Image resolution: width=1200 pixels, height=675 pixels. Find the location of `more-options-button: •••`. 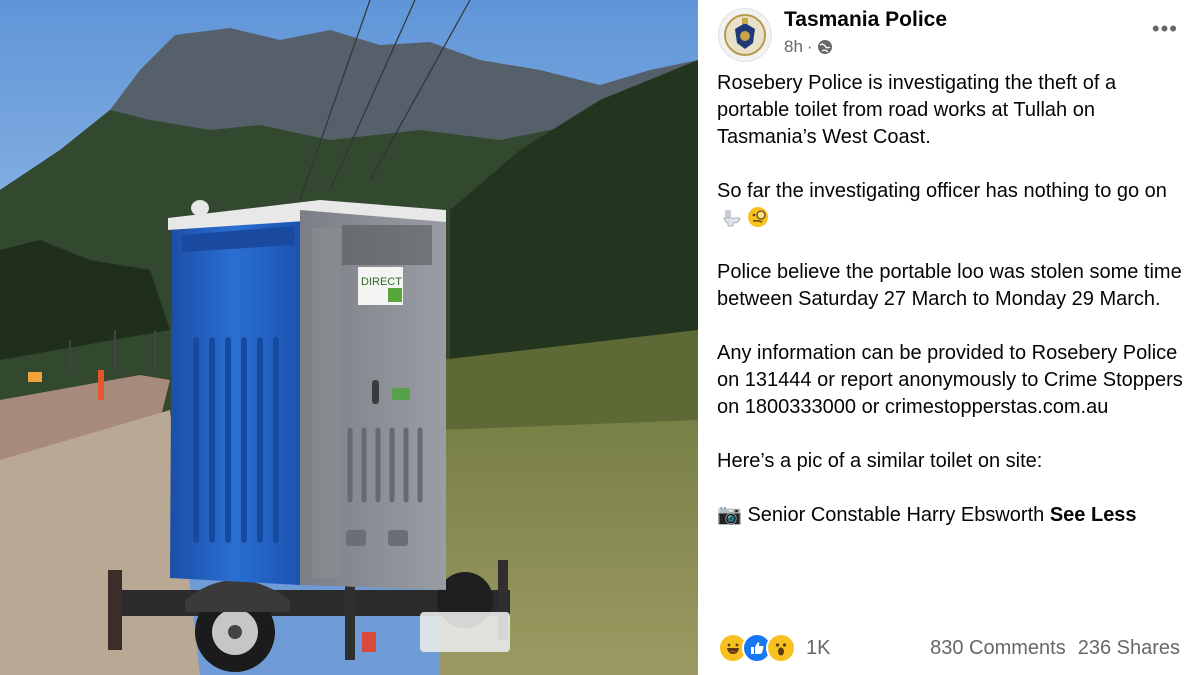

more-options-button: ••• is located at coordinates (1165, 29).